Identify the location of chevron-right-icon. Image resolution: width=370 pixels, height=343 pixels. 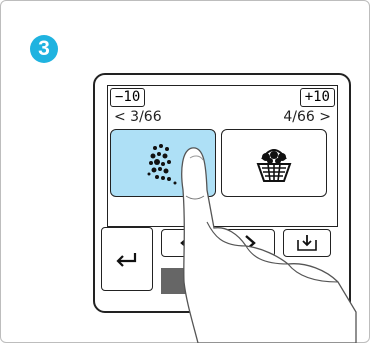
(250, 243).